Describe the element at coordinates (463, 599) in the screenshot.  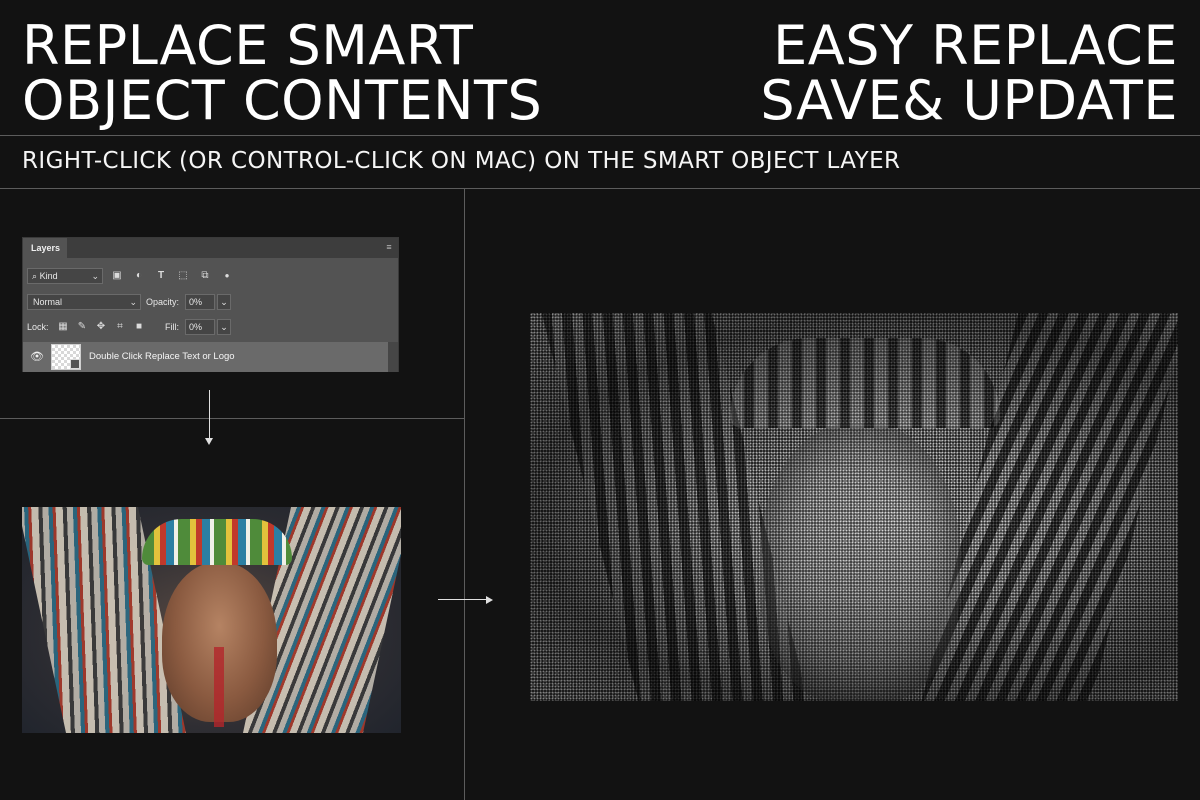
I see `arrow-right-line` at that location.